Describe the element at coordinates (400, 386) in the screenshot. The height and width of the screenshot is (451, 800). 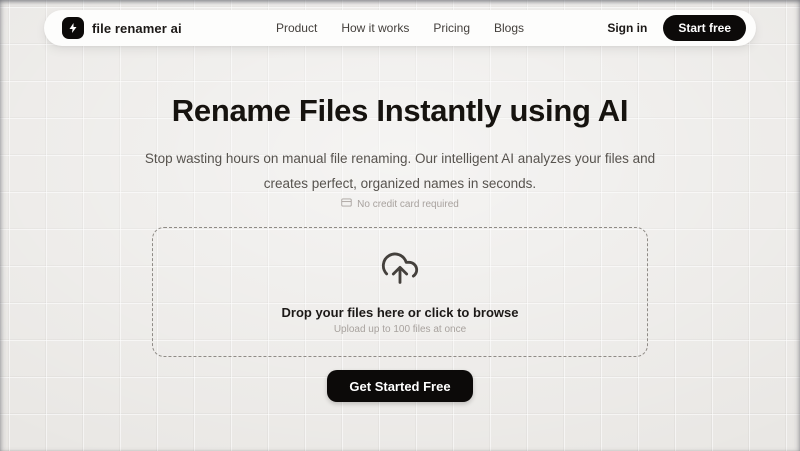
I see `get-started-button: Get Started Free` at that location.